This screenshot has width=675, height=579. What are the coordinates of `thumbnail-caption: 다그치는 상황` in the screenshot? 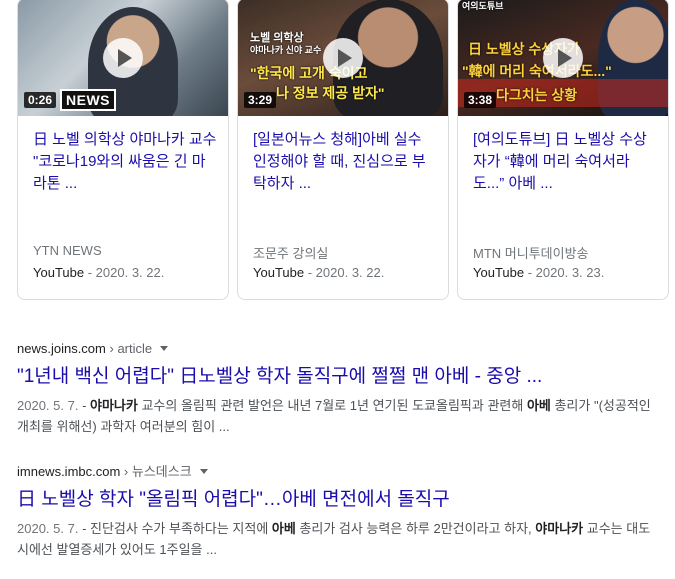 It's located at (537, 95).